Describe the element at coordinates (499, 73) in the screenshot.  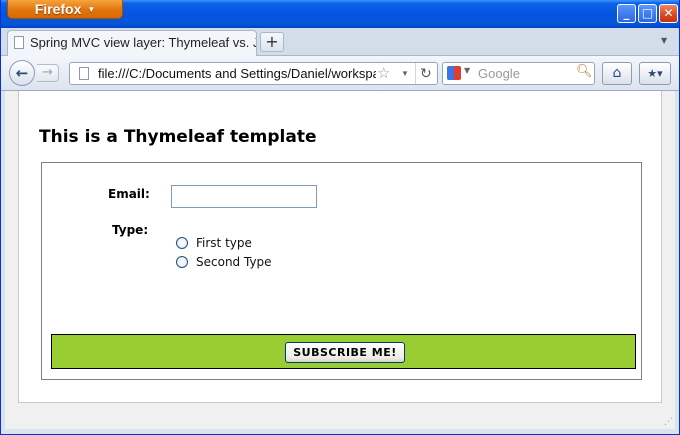
I see `search-placeholder: Google` at that location.